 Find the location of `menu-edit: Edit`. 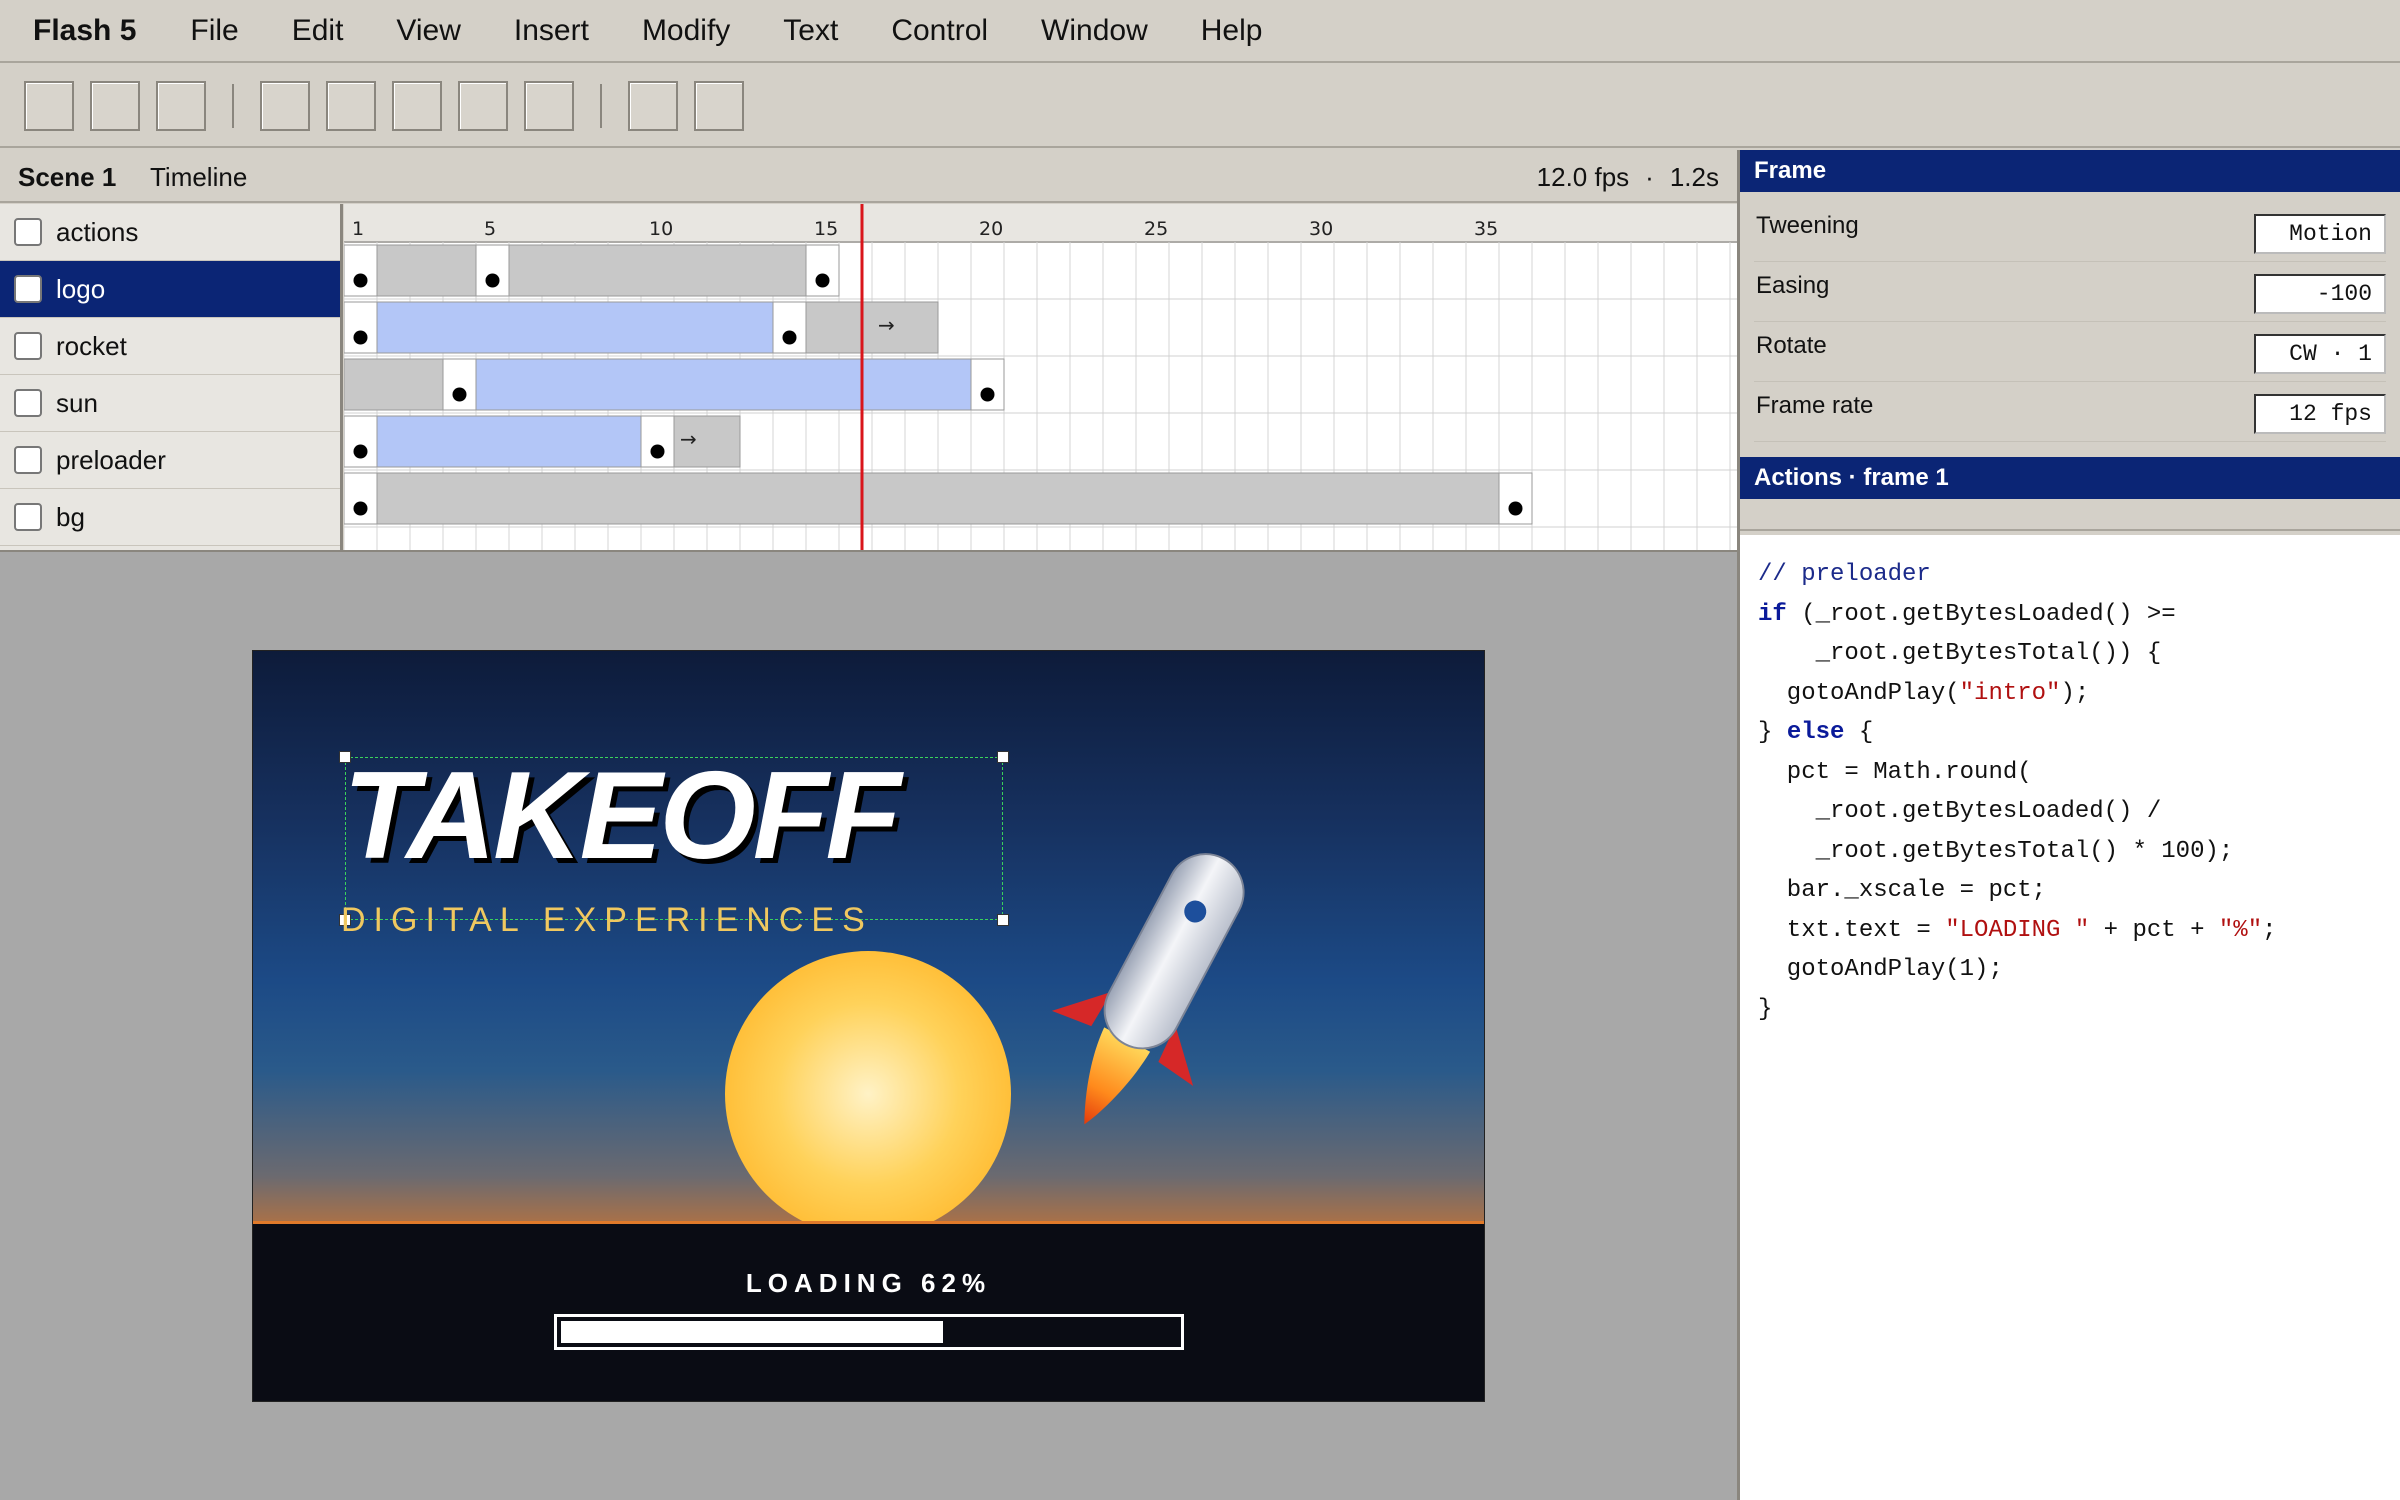

menu-edit: Edit is located at coordinates (318, 31).